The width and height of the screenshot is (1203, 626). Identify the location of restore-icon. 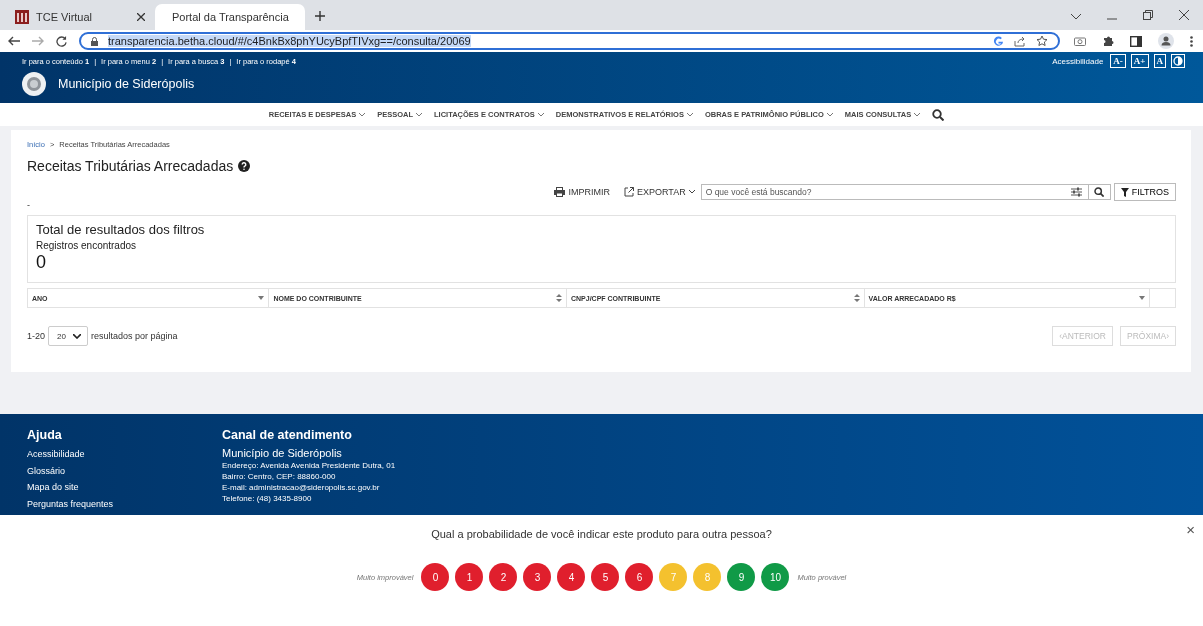
(1148, 15).